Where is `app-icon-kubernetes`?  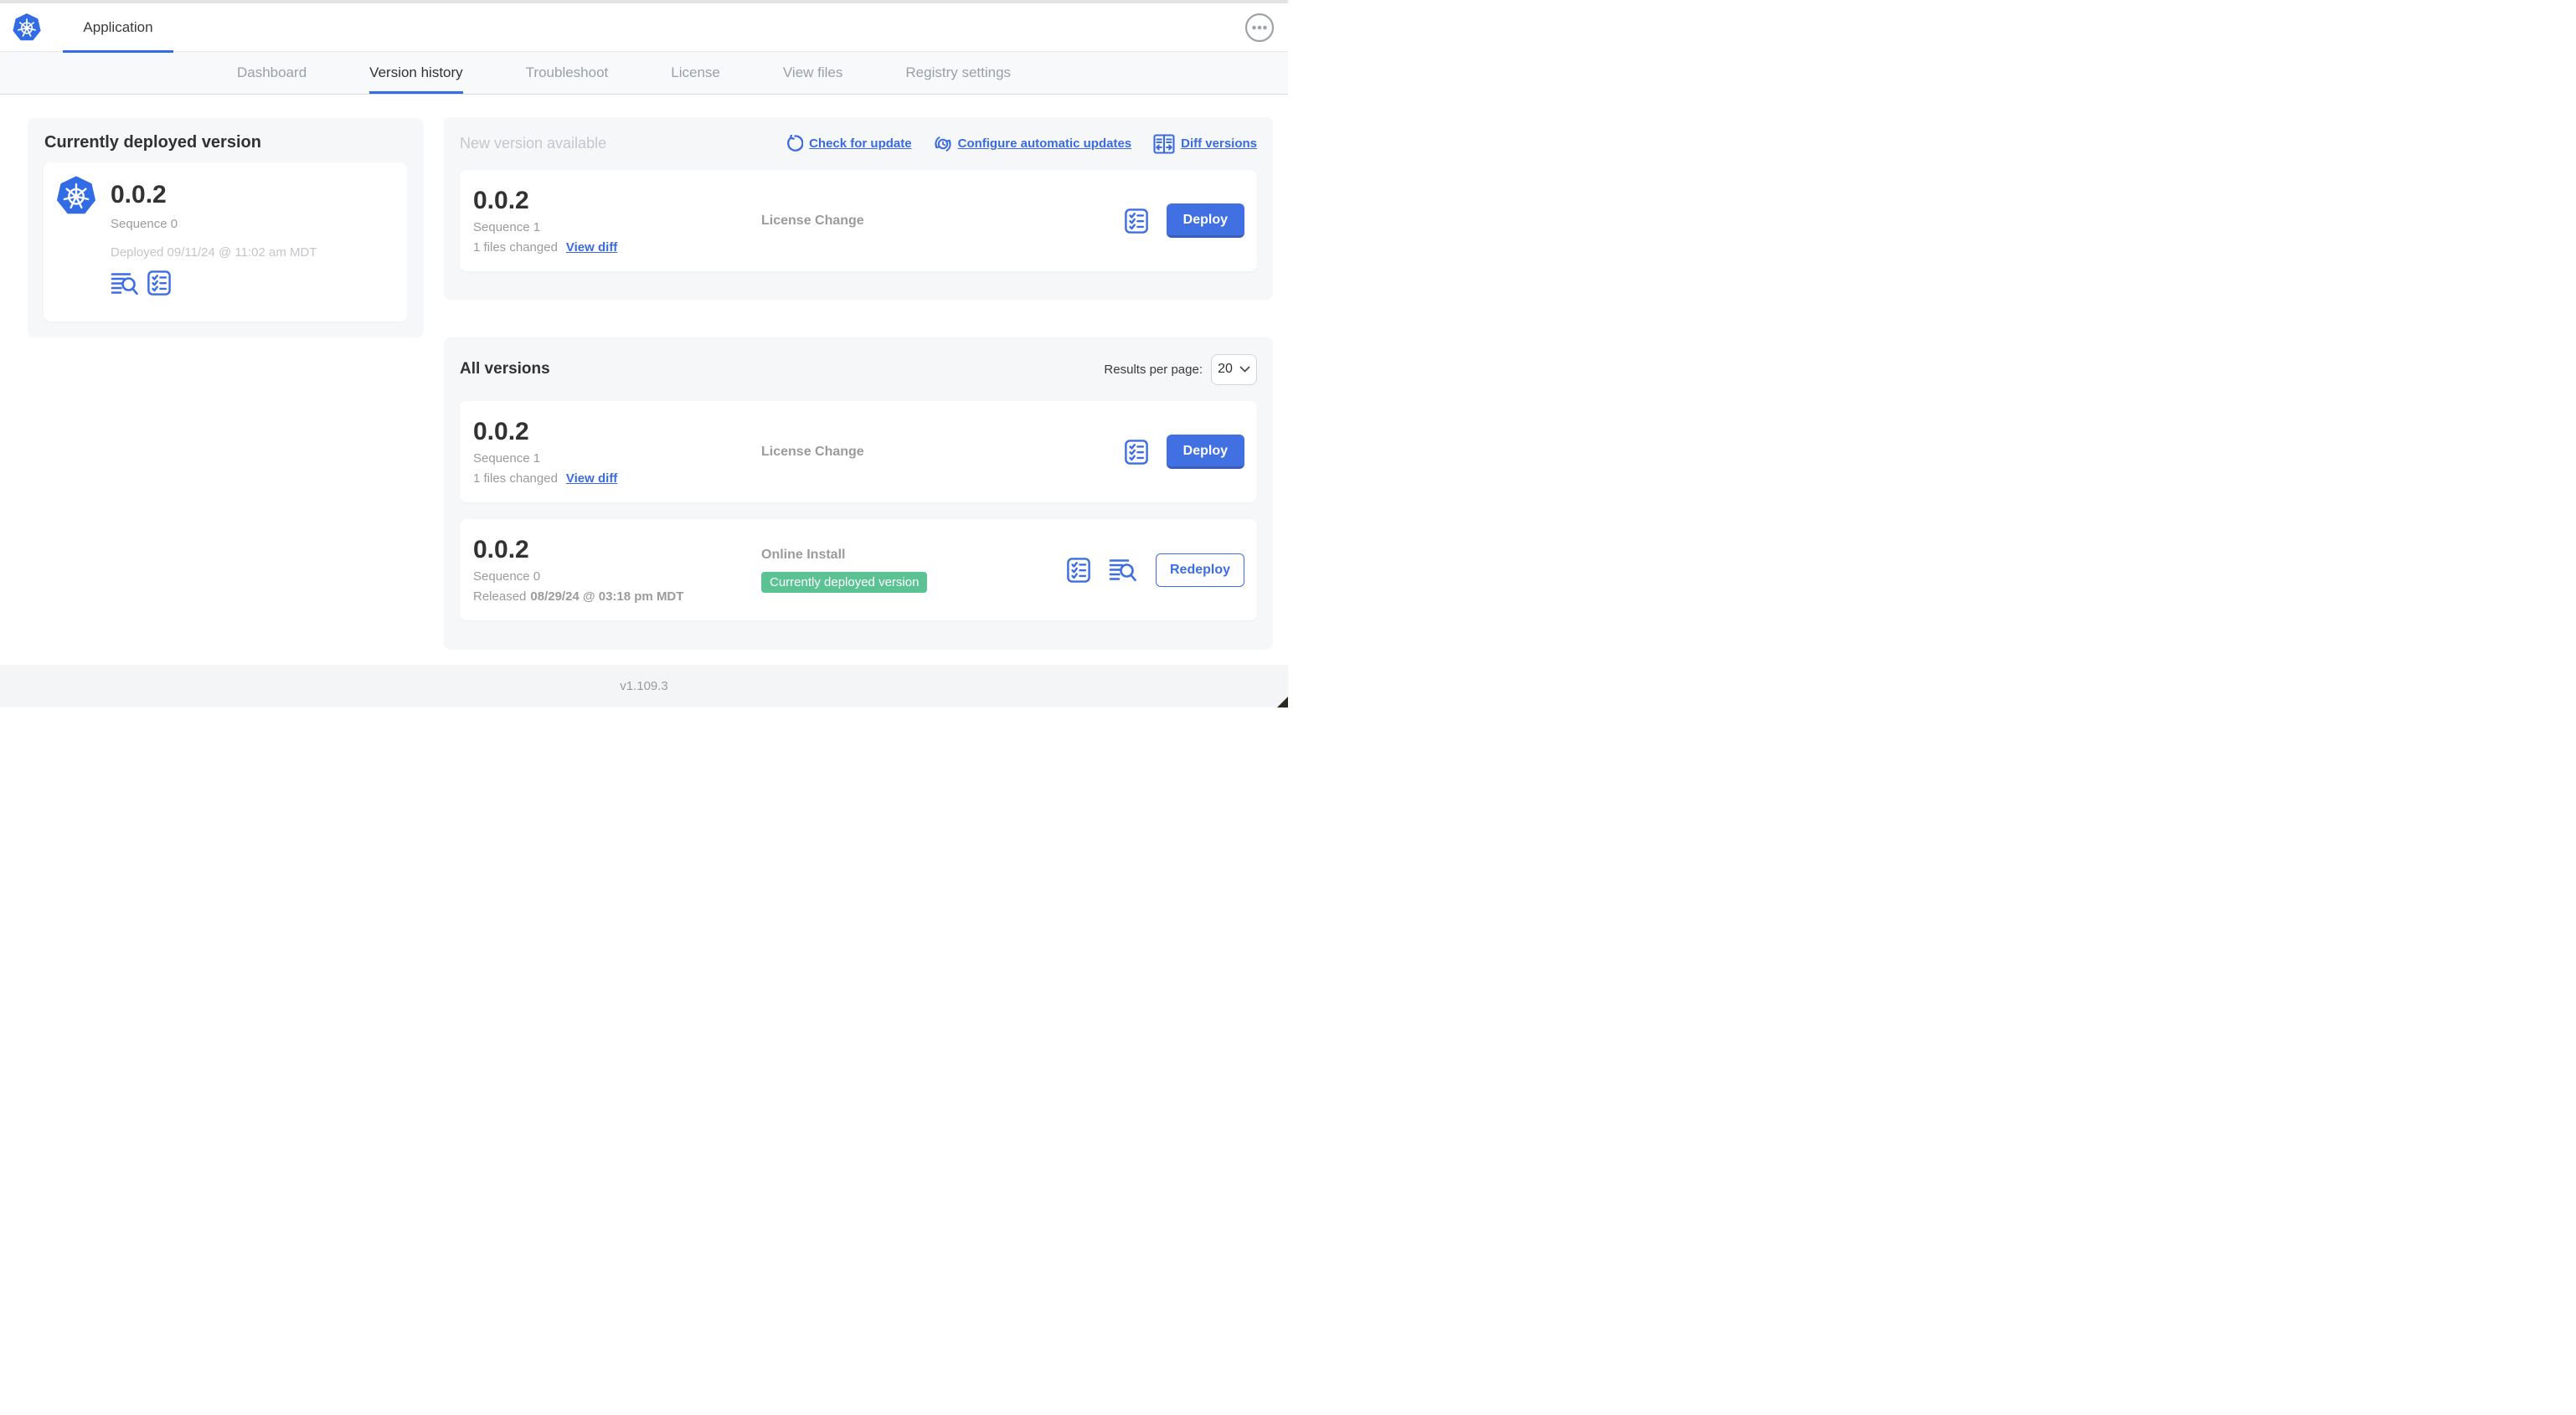
app-icon-kubernetes is located at coordinates (76, 196).